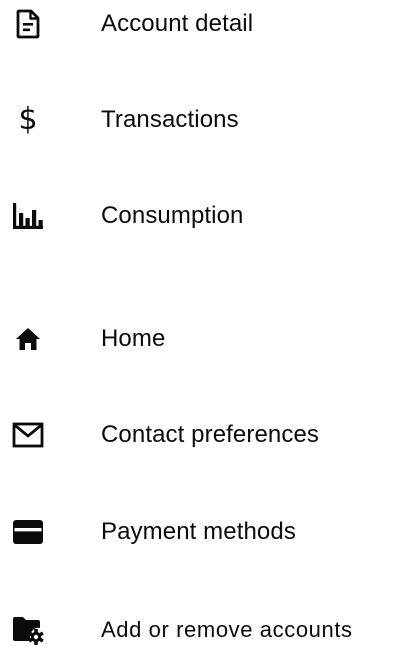  I want to click on mail-icon, so click(28, 435).